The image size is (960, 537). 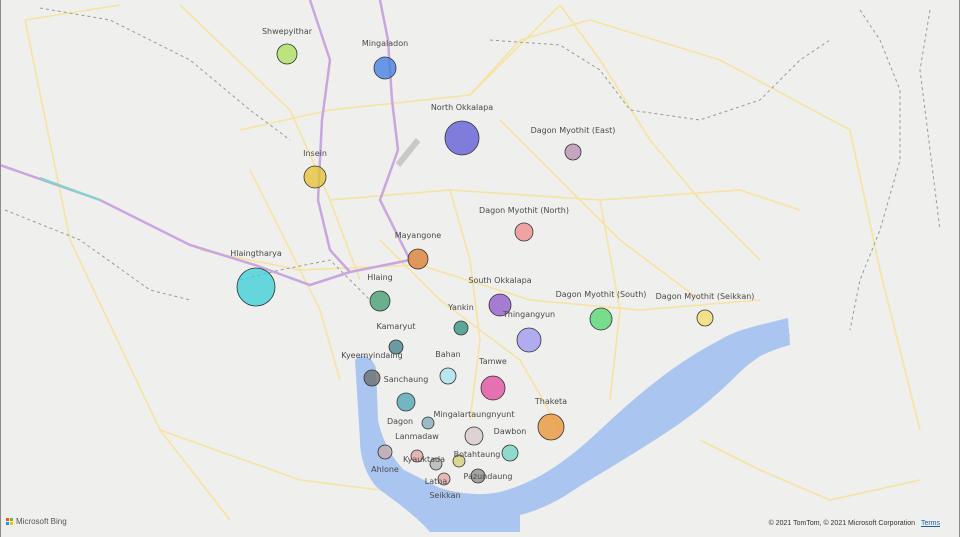 I want to click on label-thaketa: Thaketa, so click(x=550, y=401).